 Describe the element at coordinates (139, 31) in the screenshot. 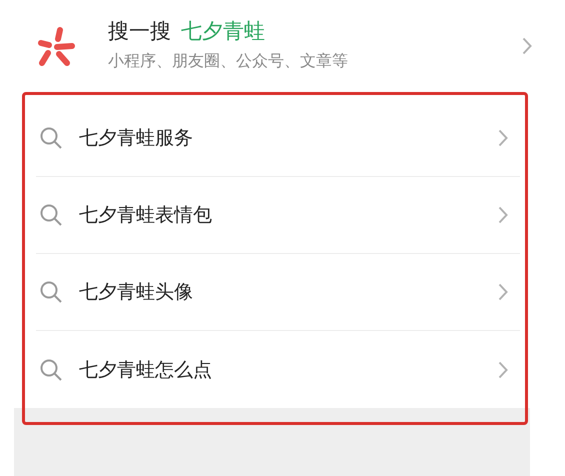

I see `search-label: 搜一搜` at that location.